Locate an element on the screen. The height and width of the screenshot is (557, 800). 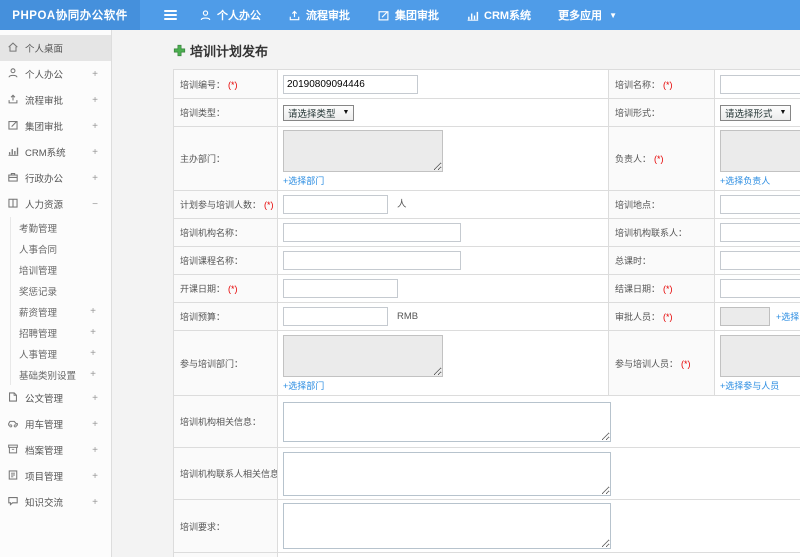
top-bar: PHPOA协同办公软件 个人办公 流程审批 集团审批 CRM系统 更多应用 ▼ is located at coordinates (400, 15).